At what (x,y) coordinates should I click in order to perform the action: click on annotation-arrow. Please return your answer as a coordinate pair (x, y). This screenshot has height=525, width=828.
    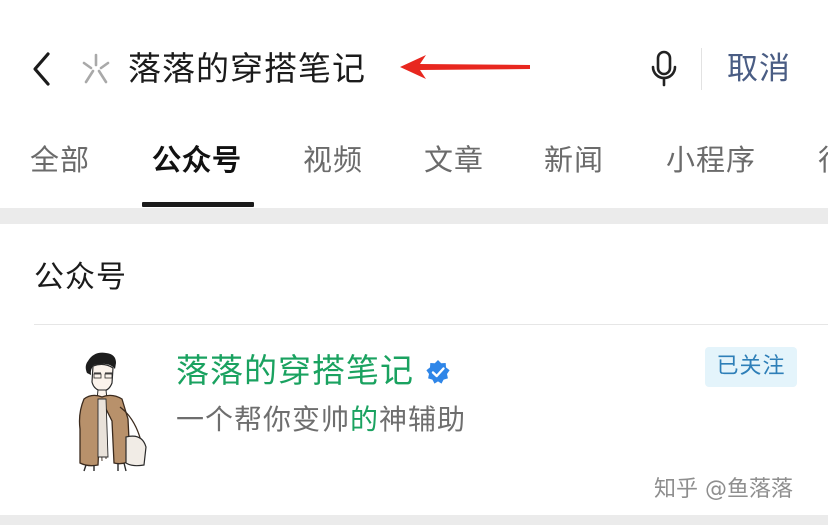
    Looking at the image, I should click on (465, 67).